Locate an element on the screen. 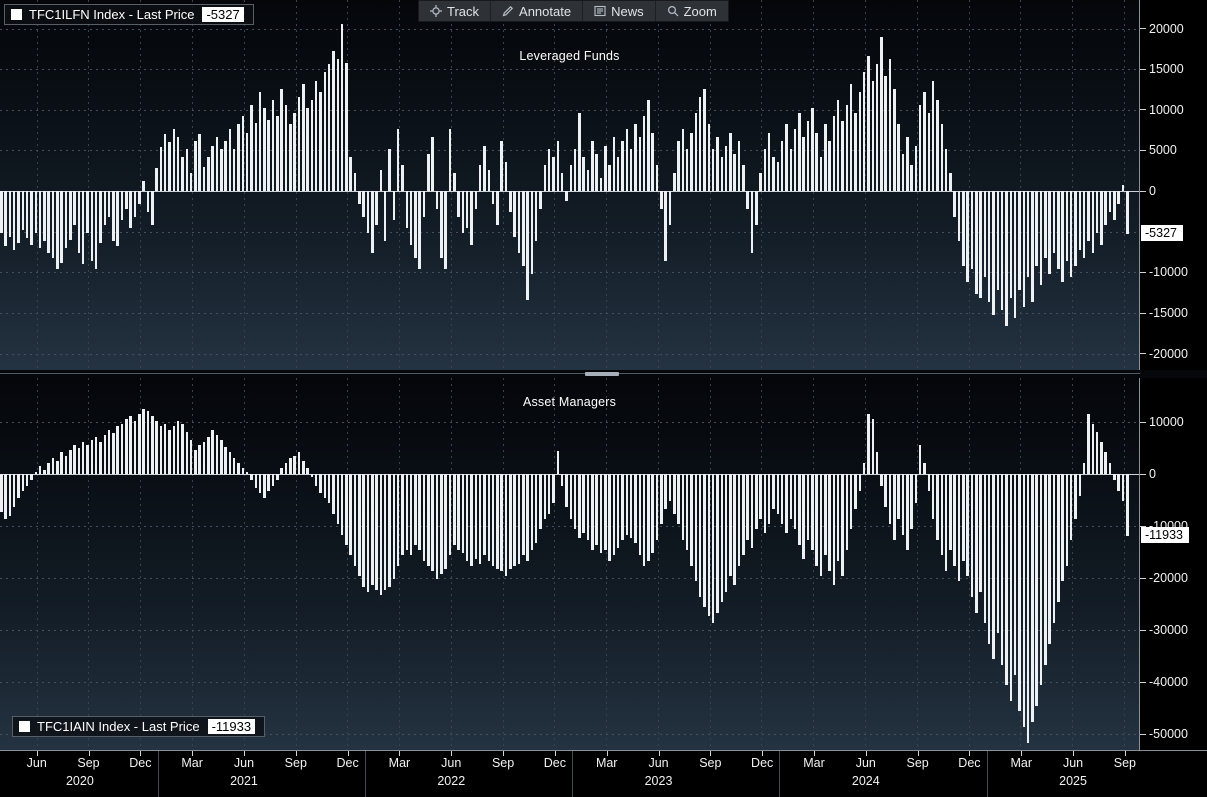  panel-divider is located at coordinates (603, 374).